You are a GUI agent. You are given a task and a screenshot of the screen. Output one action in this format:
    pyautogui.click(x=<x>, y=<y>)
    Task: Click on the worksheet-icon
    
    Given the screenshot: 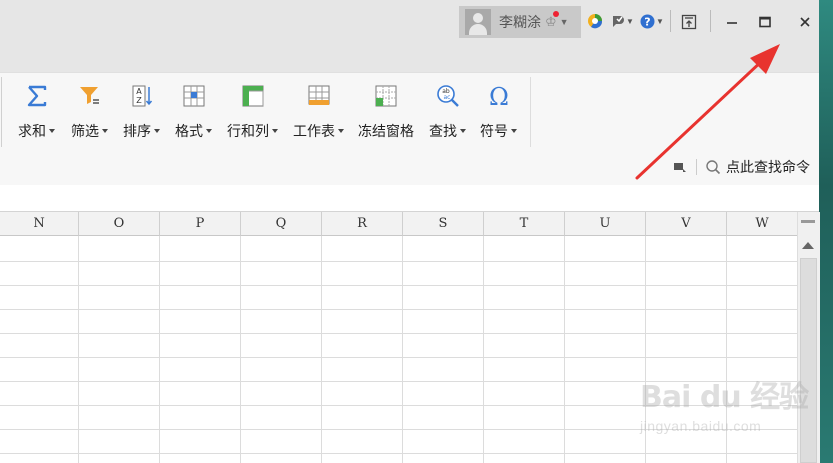 What is the action you would take?
    pyautogui.click(x=319, y=96)
    